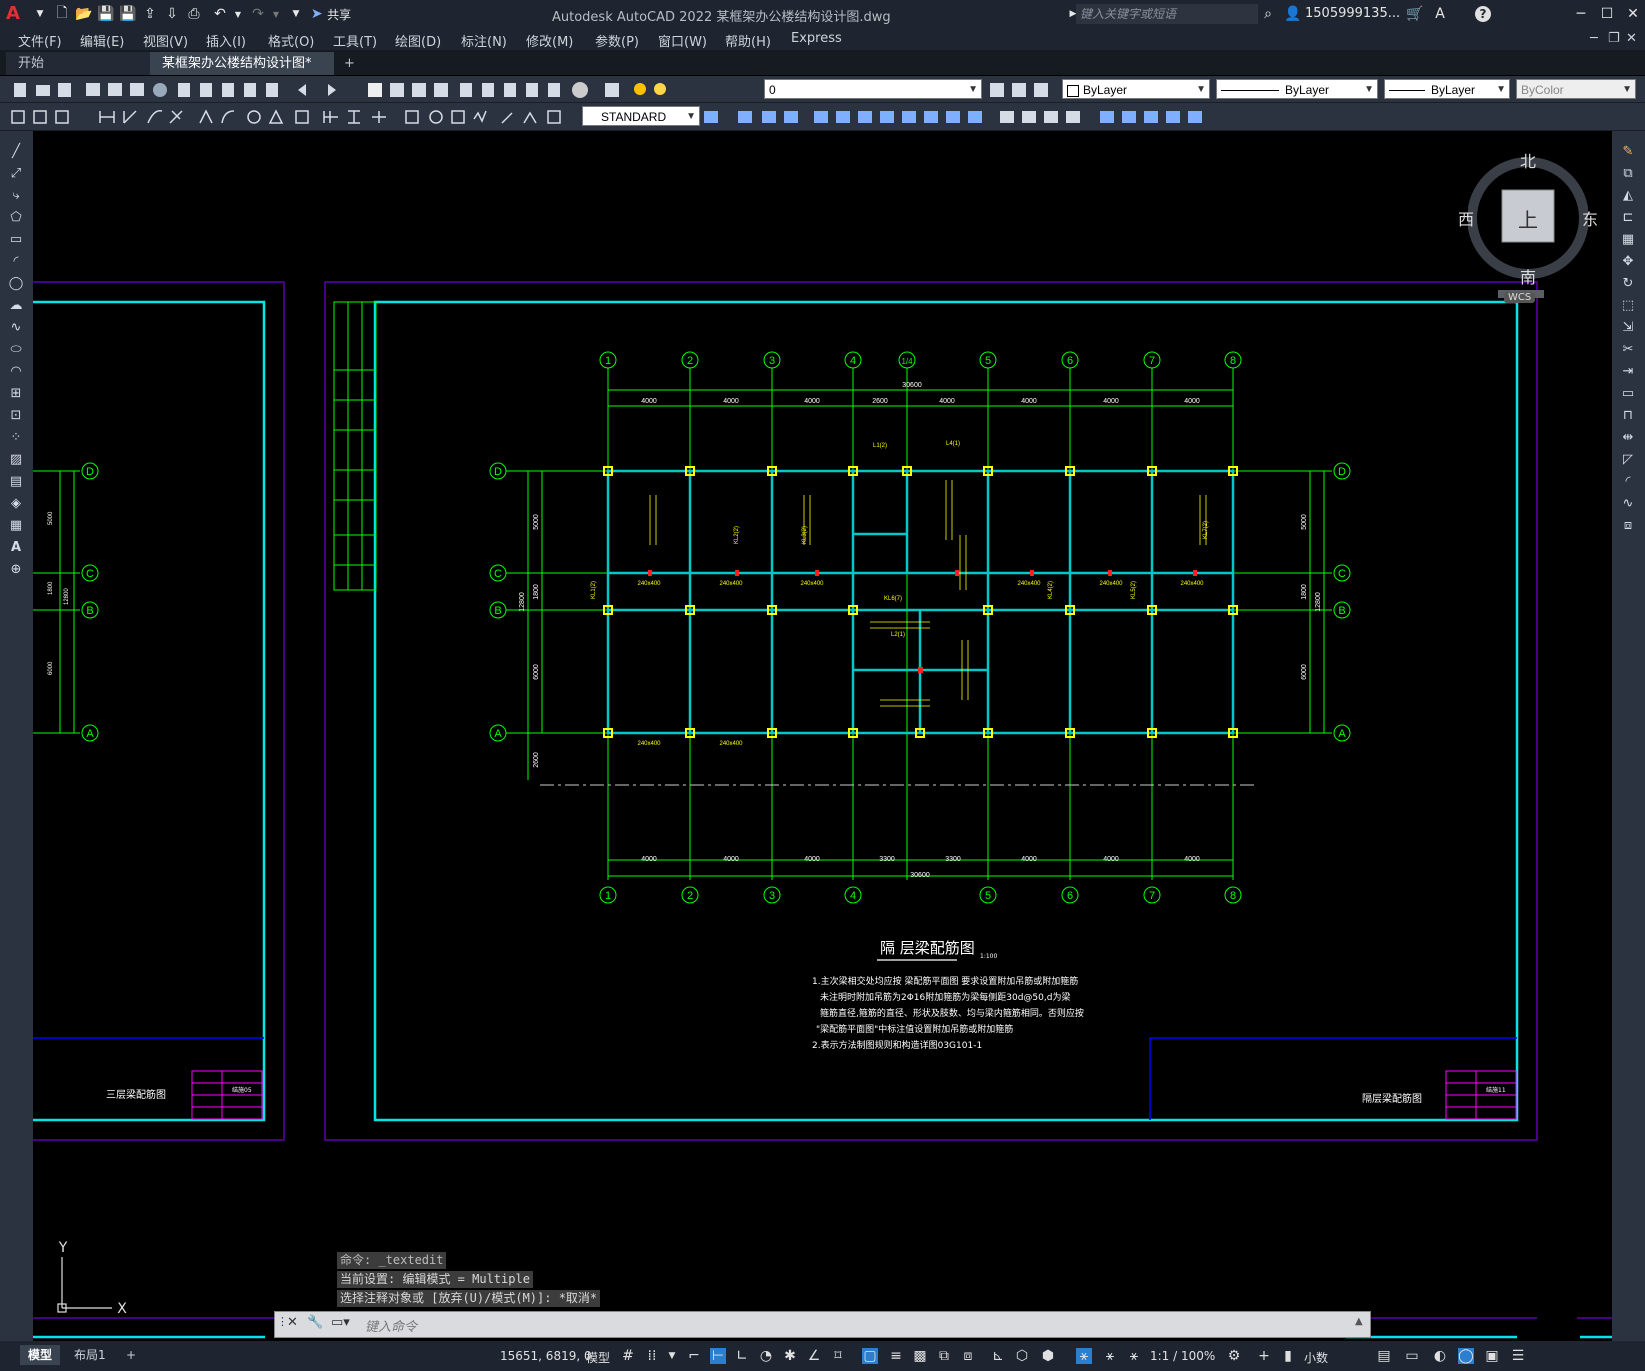 The image size is (1645, 1371). Describe the element at coordinates (1288, 1356) in the screenshot. I see `units-icon: ▮` at that location.